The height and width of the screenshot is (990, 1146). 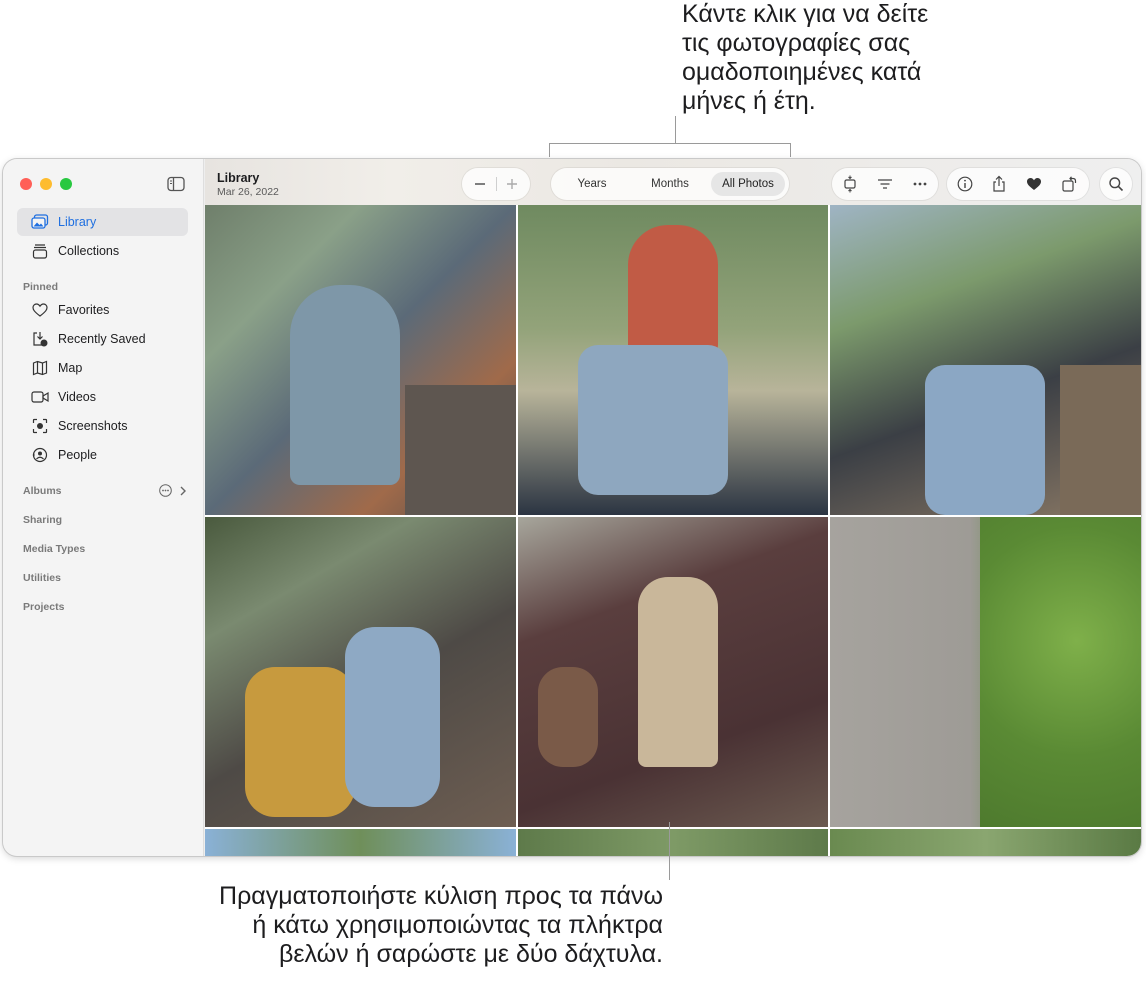 I want to click on callout-bracket-right, so click(x=790, y=150).